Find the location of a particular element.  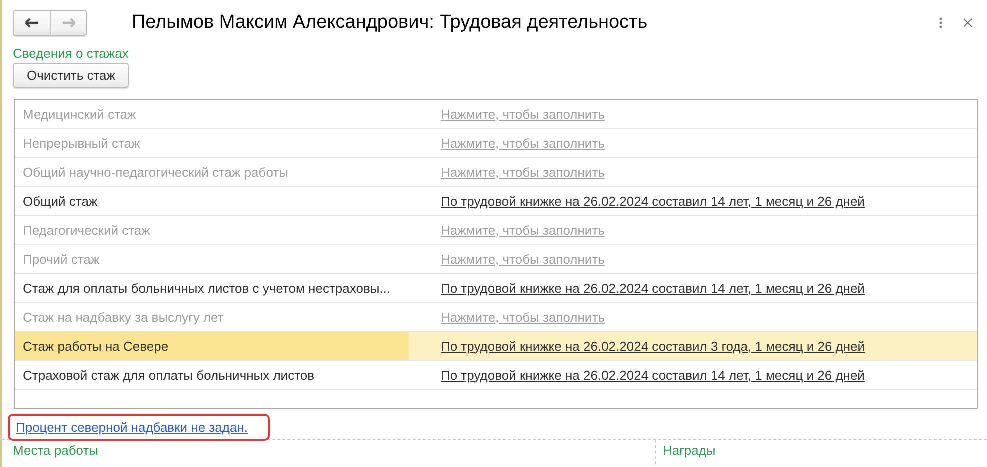

window-title: Пелымов Максим Александрович: Трудовая деятельность is located at coordinates (390, 23).